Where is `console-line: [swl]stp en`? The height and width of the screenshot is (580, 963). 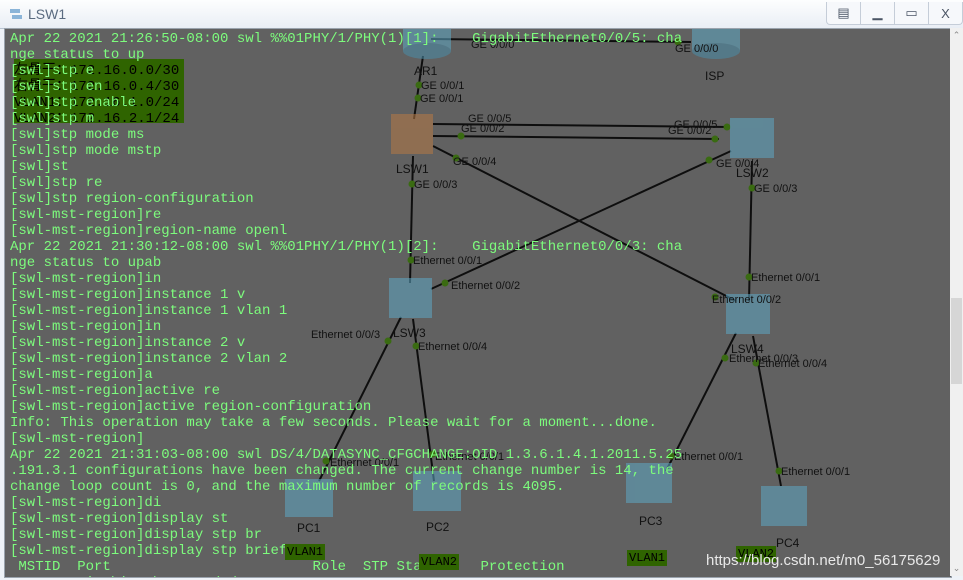 console-line: [swl]stp en is located at coordinates (56, 87).